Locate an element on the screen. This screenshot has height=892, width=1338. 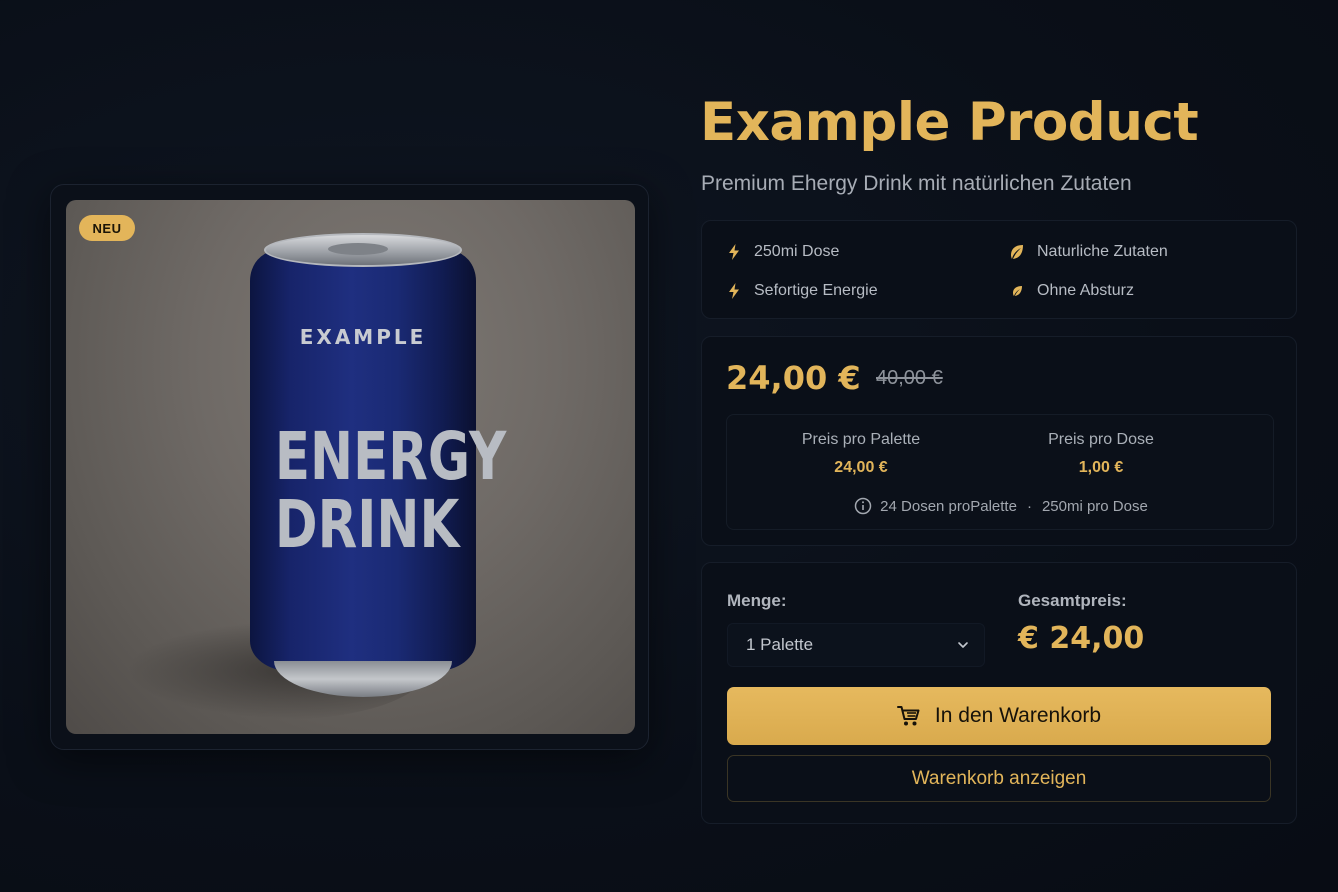
price-per-can-value: 1,00 € is located at coordinates (1101, 467).